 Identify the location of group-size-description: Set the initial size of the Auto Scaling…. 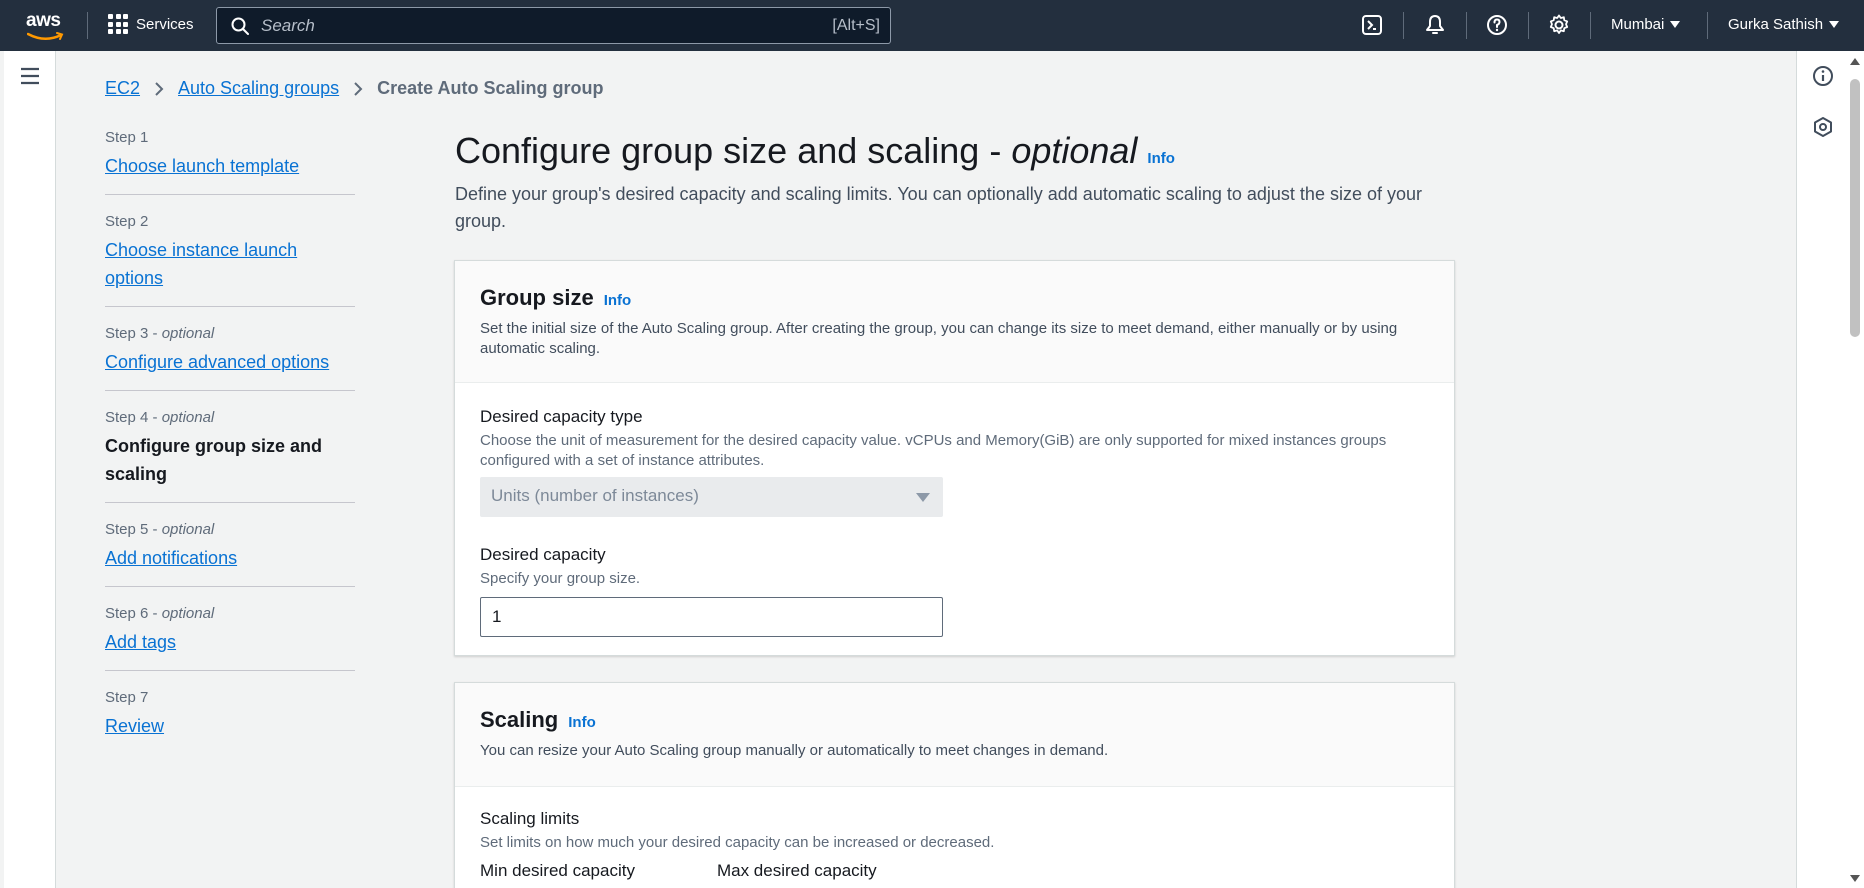
(939, 338).